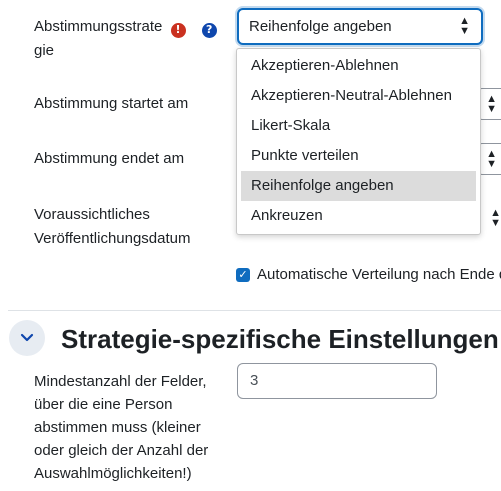 This screenshot has width=501, height=491. Describe the element at coordinates (337, 381) in the screenshot. I see `min-fields-input: 3` at that location.